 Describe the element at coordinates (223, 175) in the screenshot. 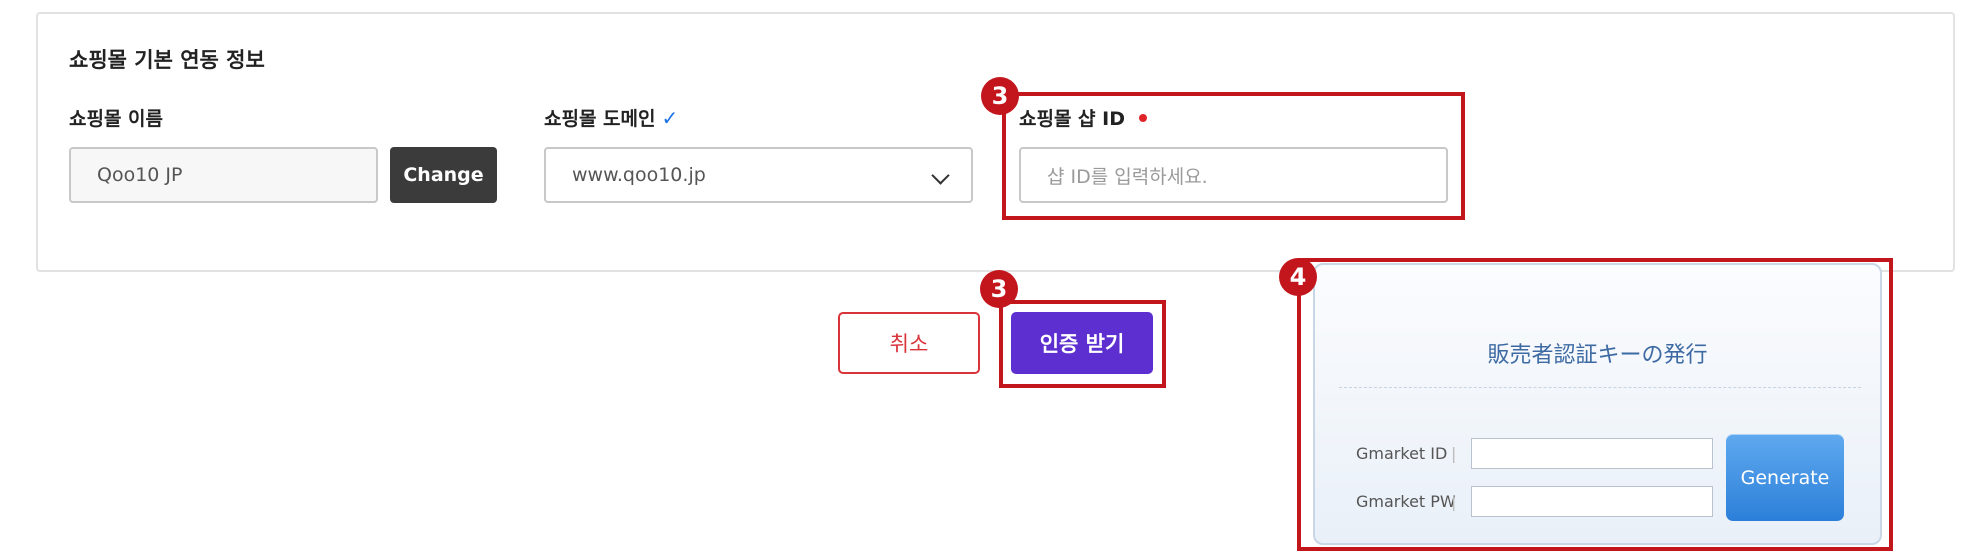

I see `mall-name-input: Qoo10 JP` at that location.